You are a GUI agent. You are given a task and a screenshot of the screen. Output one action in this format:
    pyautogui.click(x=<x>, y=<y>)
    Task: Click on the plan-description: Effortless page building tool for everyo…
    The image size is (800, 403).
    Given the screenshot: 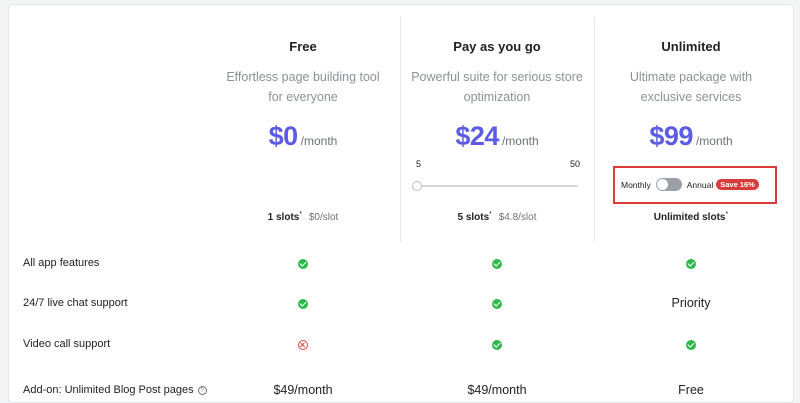 What is the action you would take?
    pyautogui.click(x=303, y=87)
    